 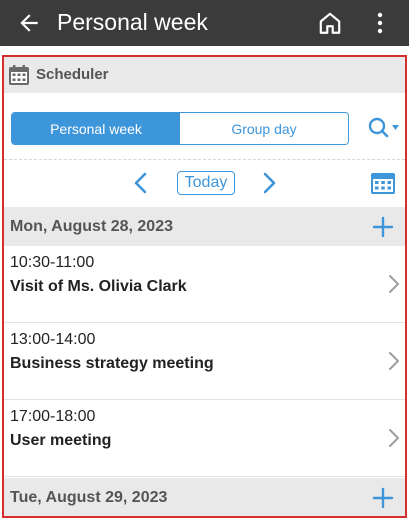 What do you see at coordinates (204, 75) in the screenshot?
I see `scheduler-header: Scheduler` at bounding box center [204, 75].